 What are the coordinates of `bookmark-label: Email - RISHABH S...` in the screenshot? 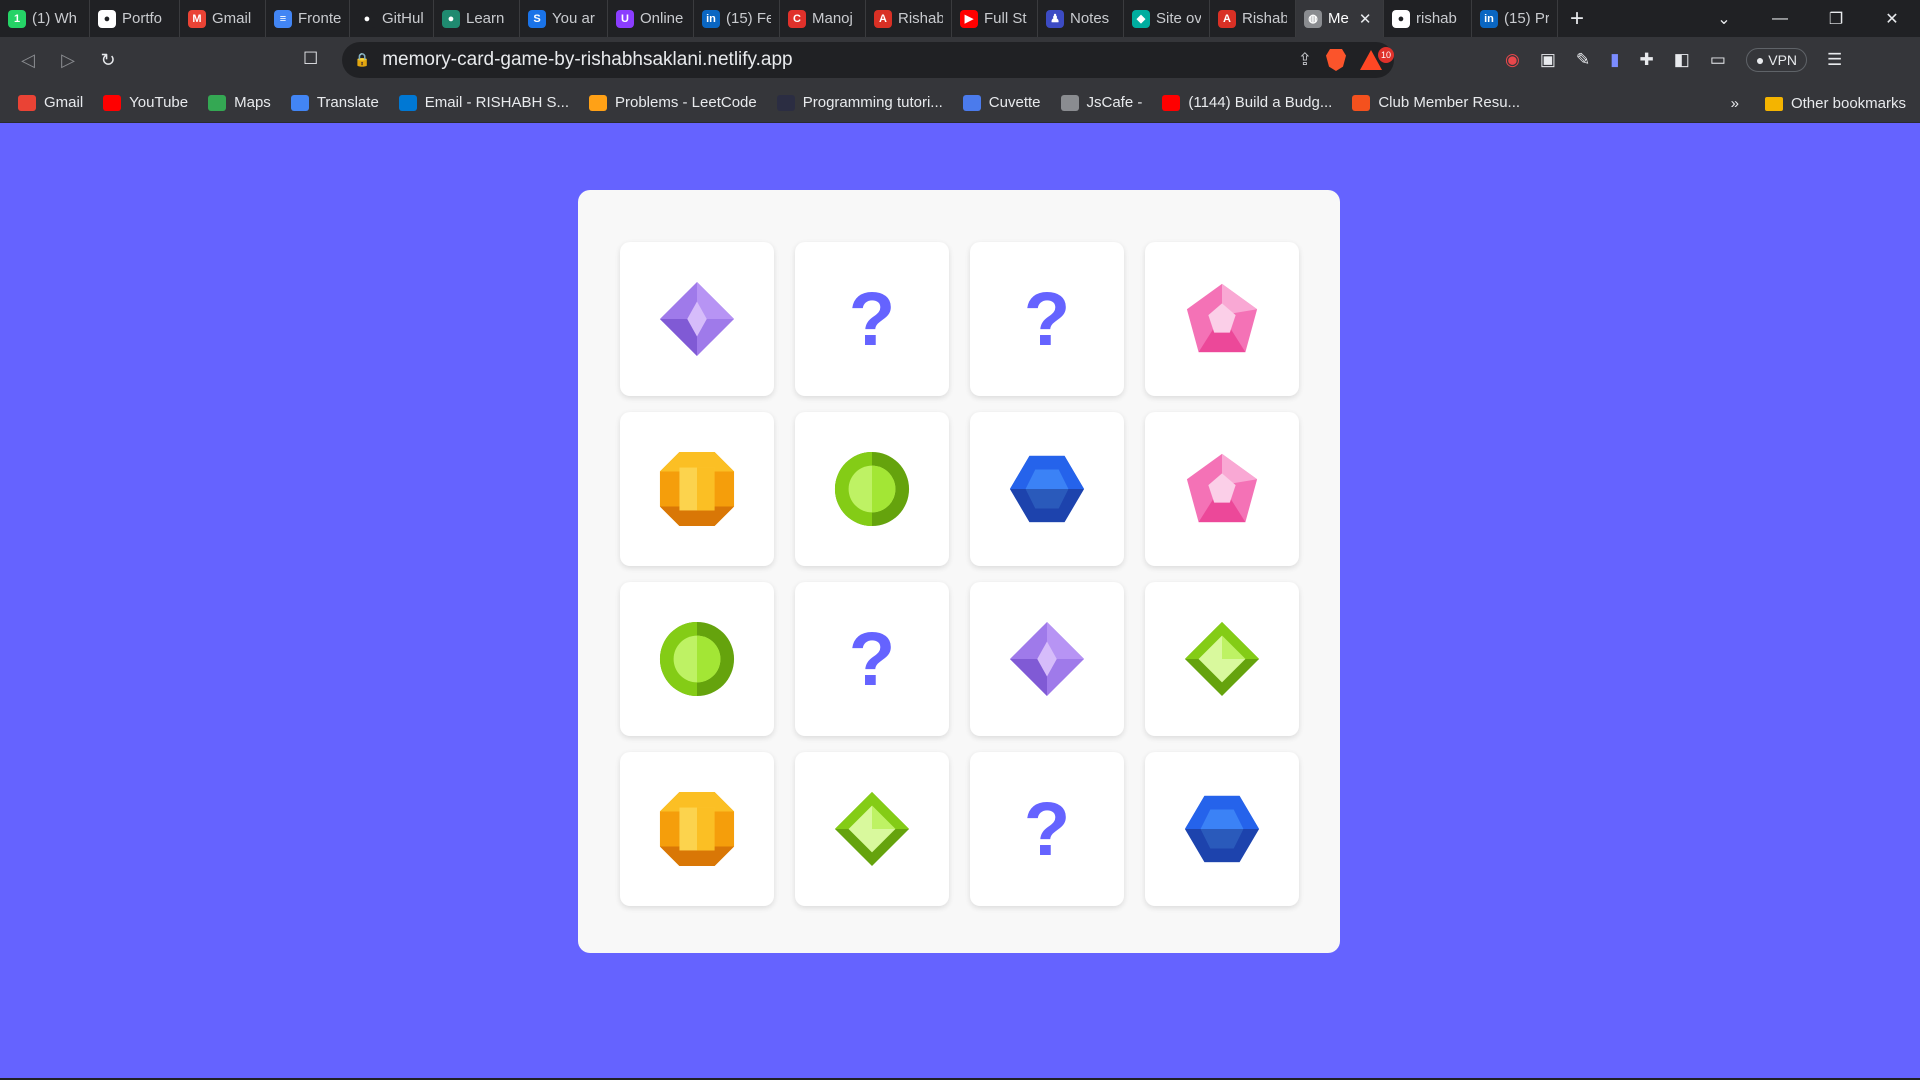 It's located at (496, 102).